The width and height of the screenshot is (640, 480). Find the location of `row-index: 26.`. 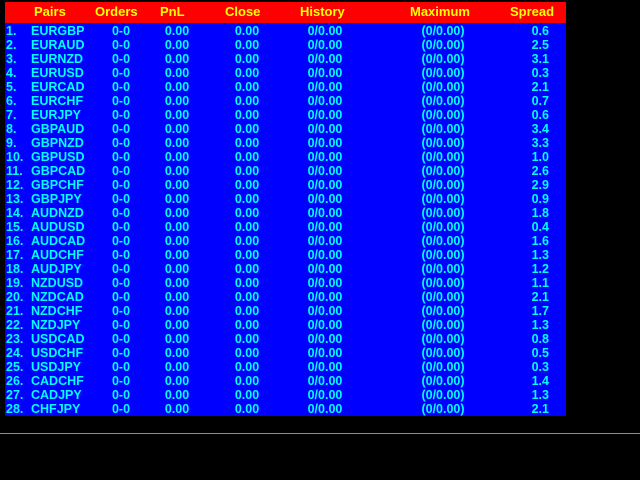

row-index: 26. is located at coordinates (15, 381).